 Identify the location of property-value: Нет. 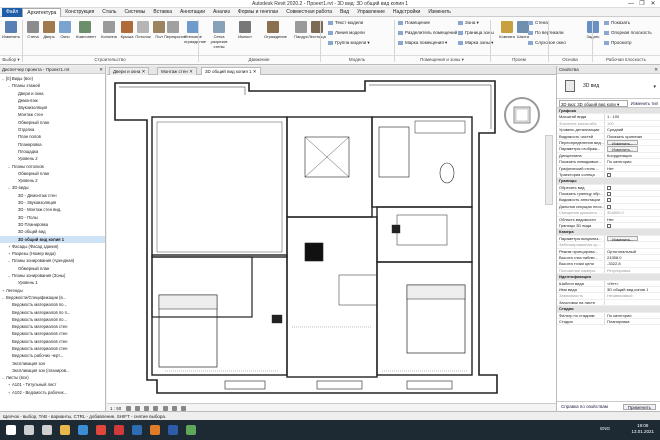
(632, 219).